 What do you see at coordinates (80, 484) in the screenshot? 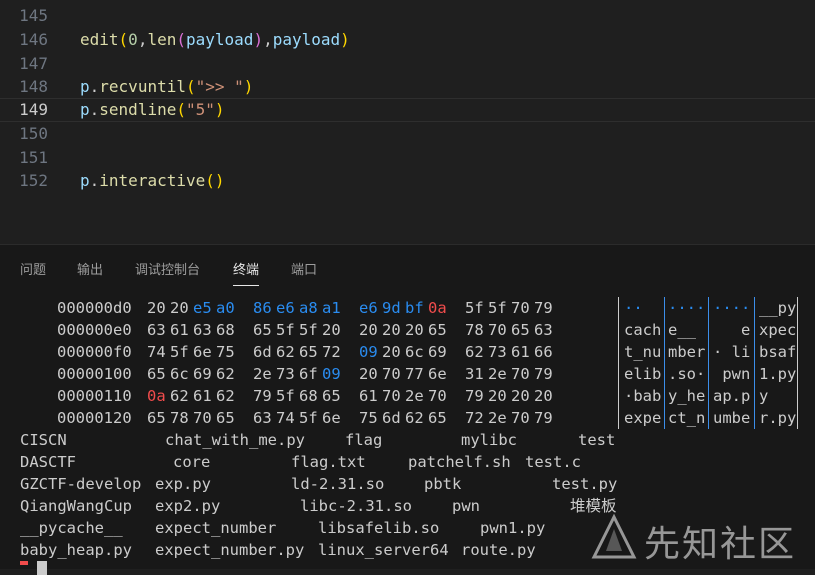
I see `ls-entry: GZCTF-develop` at bounding box center [80, 484].